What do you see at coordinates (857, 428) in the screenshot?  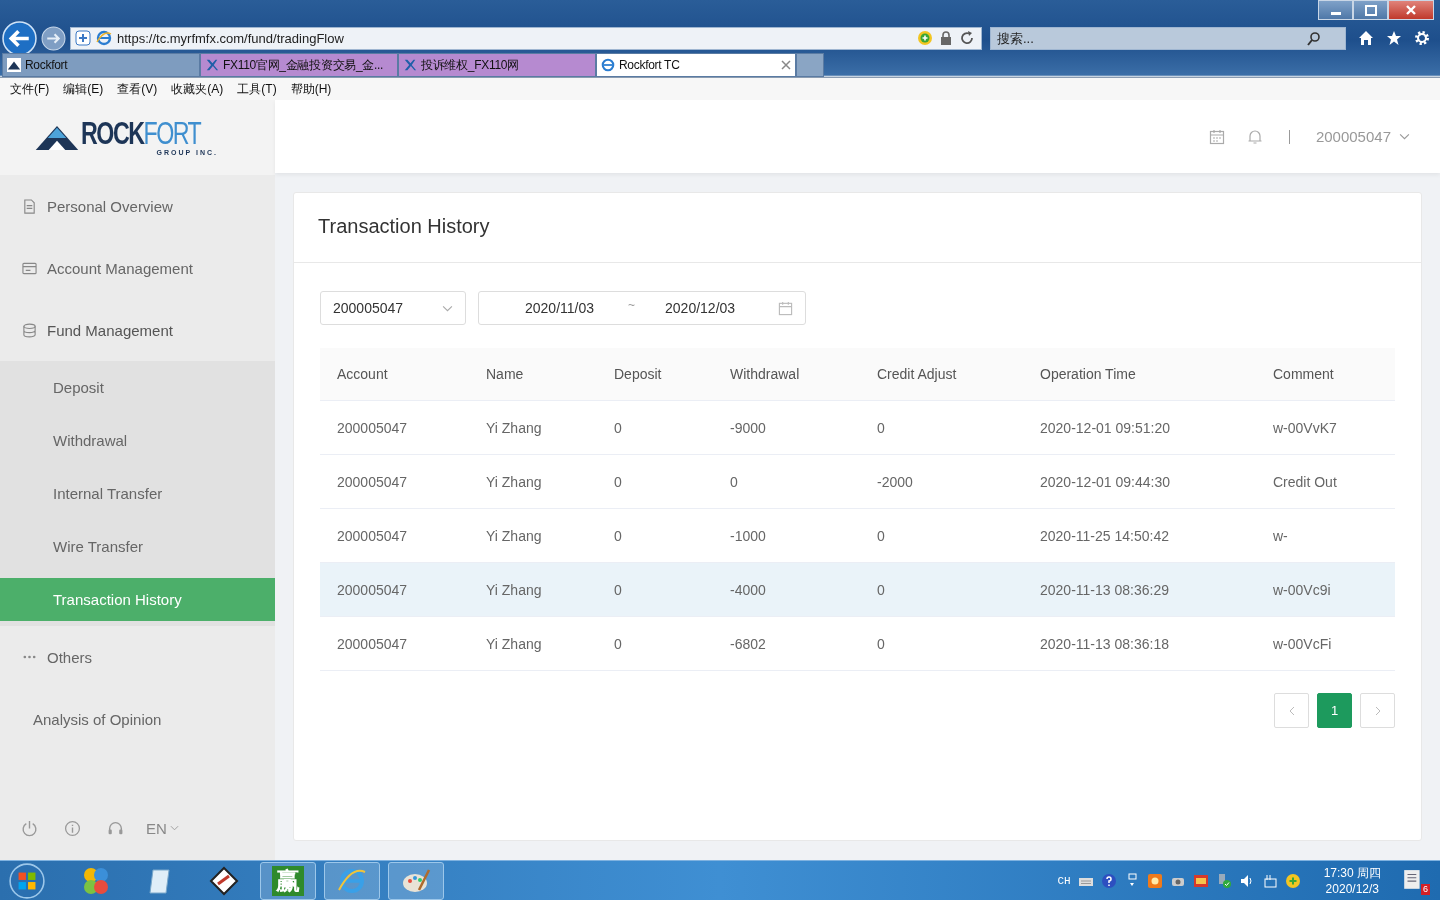 I see `table-row: 200005047 Yi Zhang 0 -9000 0 2020-12-01 09:51:20 w-00VvK7` at bounding box center [857, 428].